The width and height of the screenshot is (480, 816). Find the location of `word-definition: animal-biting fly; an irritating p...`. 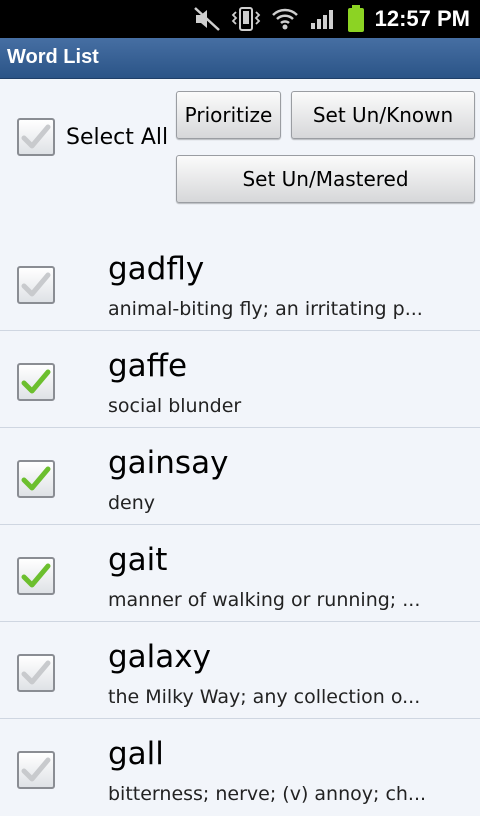

word-definition: animal-biting fly; an irritating p... is located at coordinates (265, 309).